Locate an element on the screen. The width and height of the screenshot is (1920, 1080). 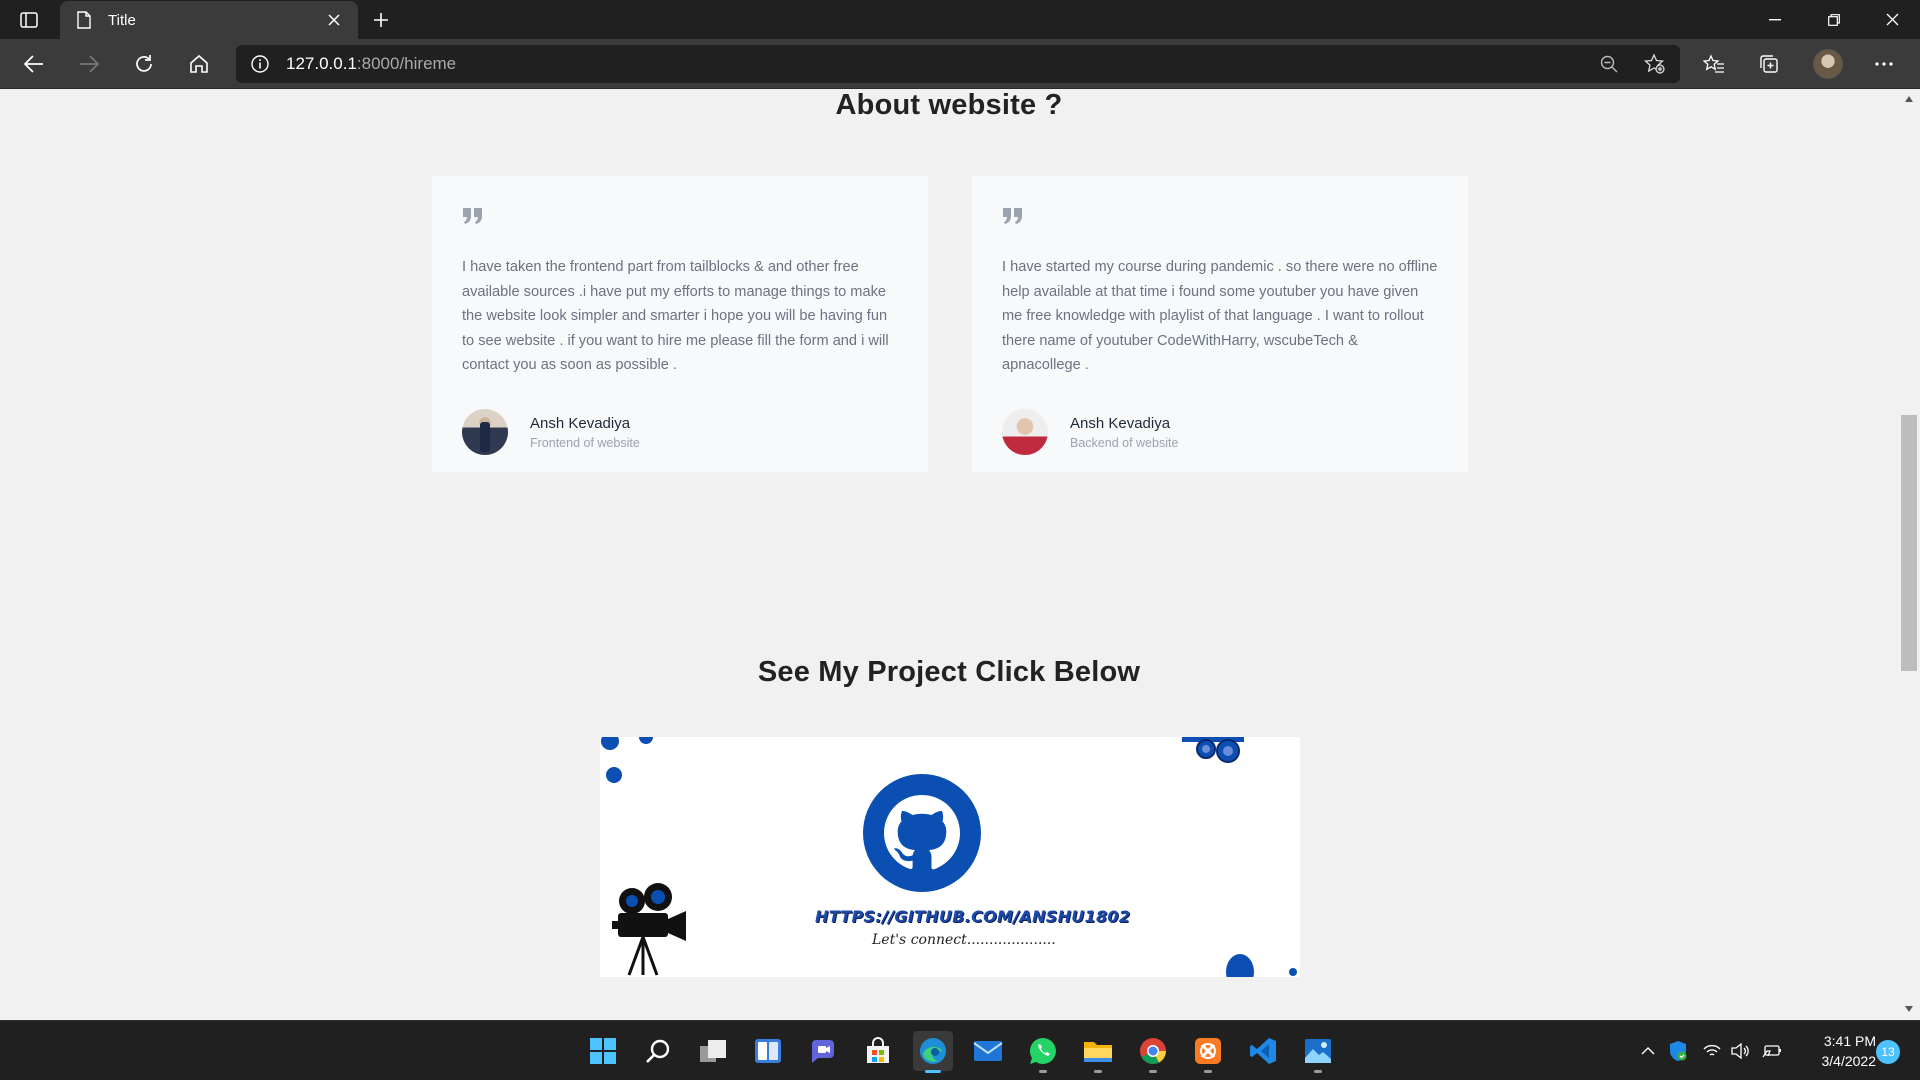
testimonial-author: Ansh Kevadiya Backend of website is located at coordinates (1220, 432).